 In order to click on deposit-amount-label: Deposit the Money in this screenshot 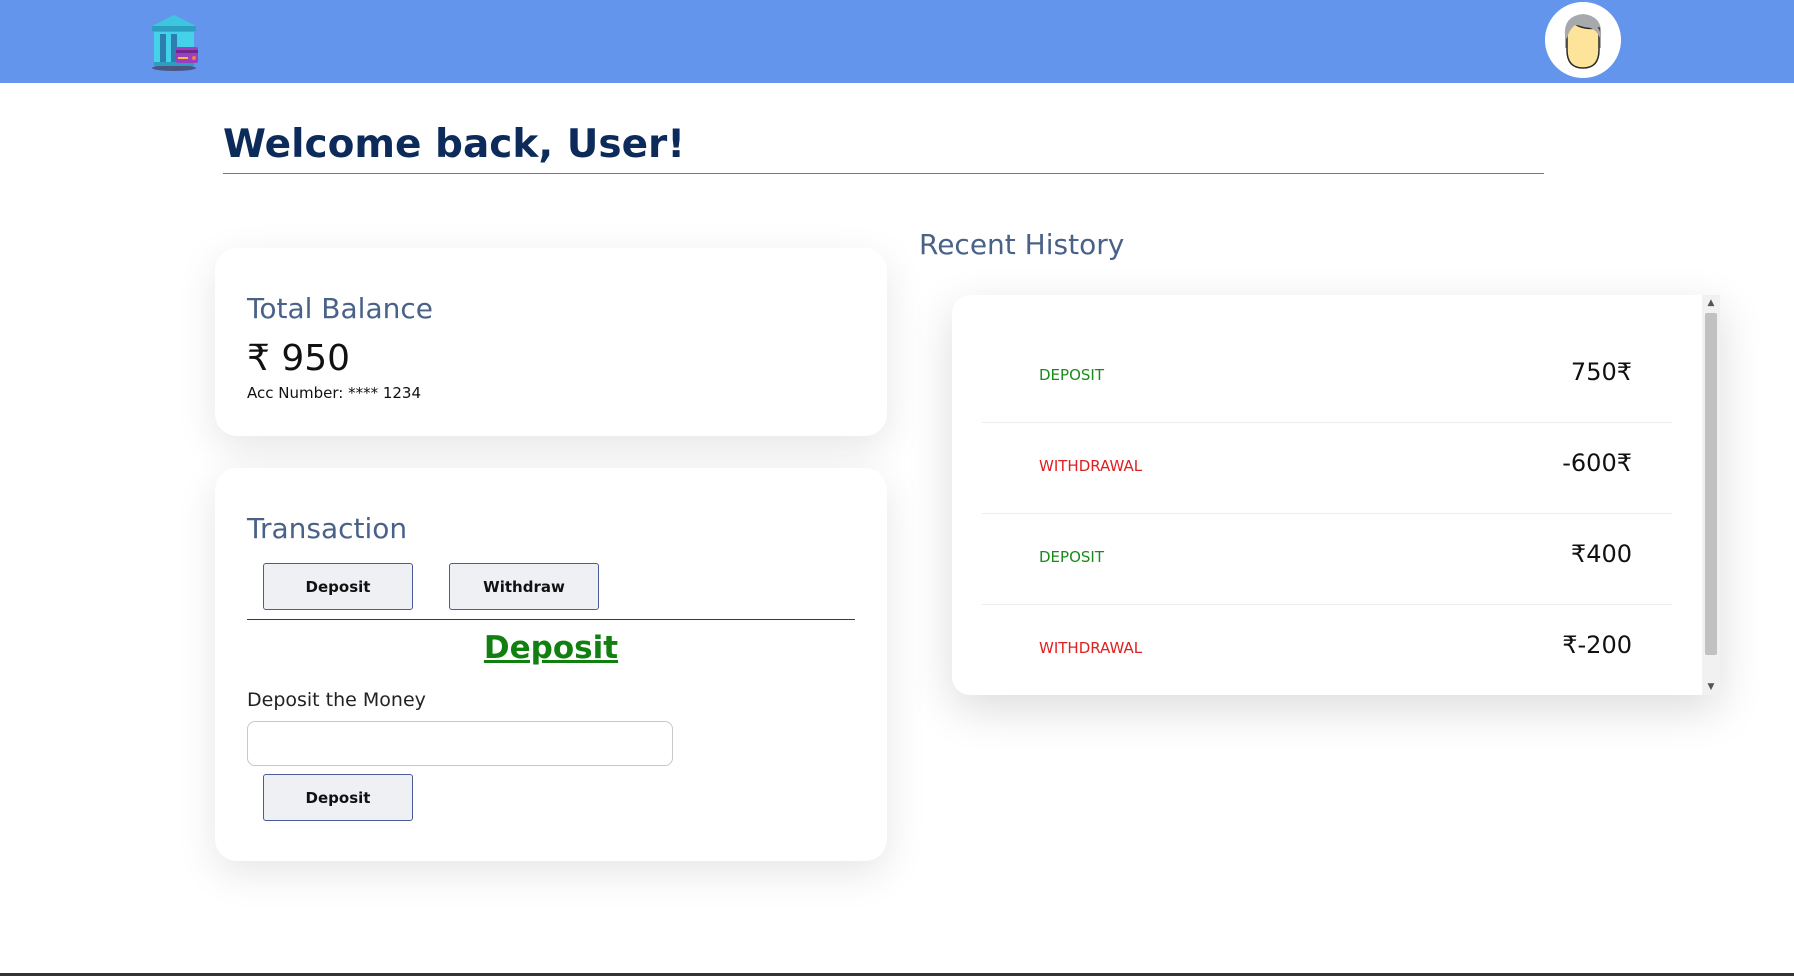, I will do `click(336, 700)`.